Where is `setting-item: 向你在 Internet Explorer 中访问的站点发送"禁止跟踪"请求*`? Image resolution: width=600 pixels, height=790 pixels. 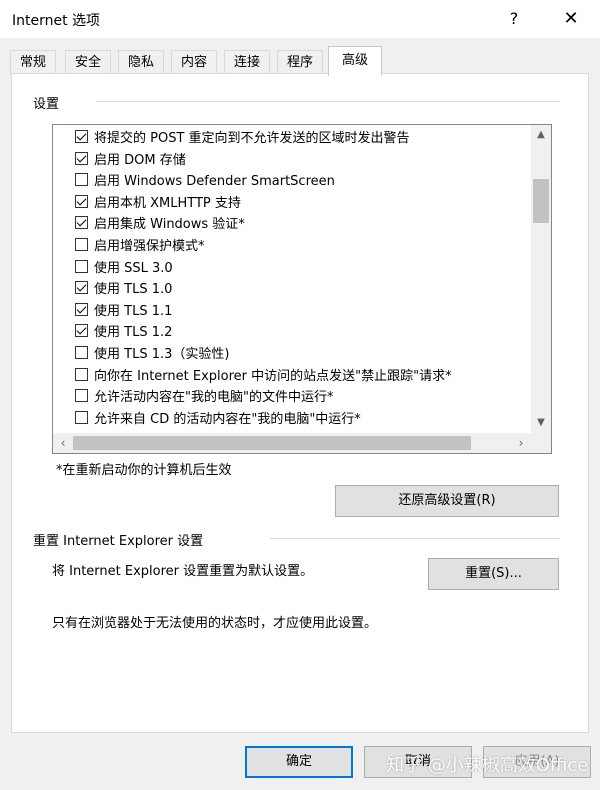 setting-item: 向你在 Internet Explorer 中访问的站点发送"禁止跟踪"请求* is located at coordinates (263, 374).